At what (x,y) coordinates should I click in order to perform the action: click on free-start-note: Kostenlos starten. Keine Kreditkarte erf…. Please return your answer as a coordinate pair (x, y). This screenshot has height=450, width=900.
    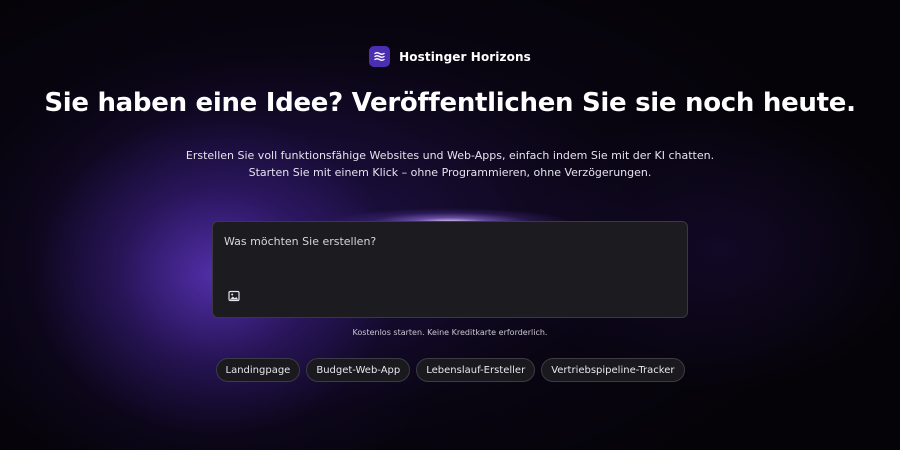
    Looking at the image, I should click on (450, 332).